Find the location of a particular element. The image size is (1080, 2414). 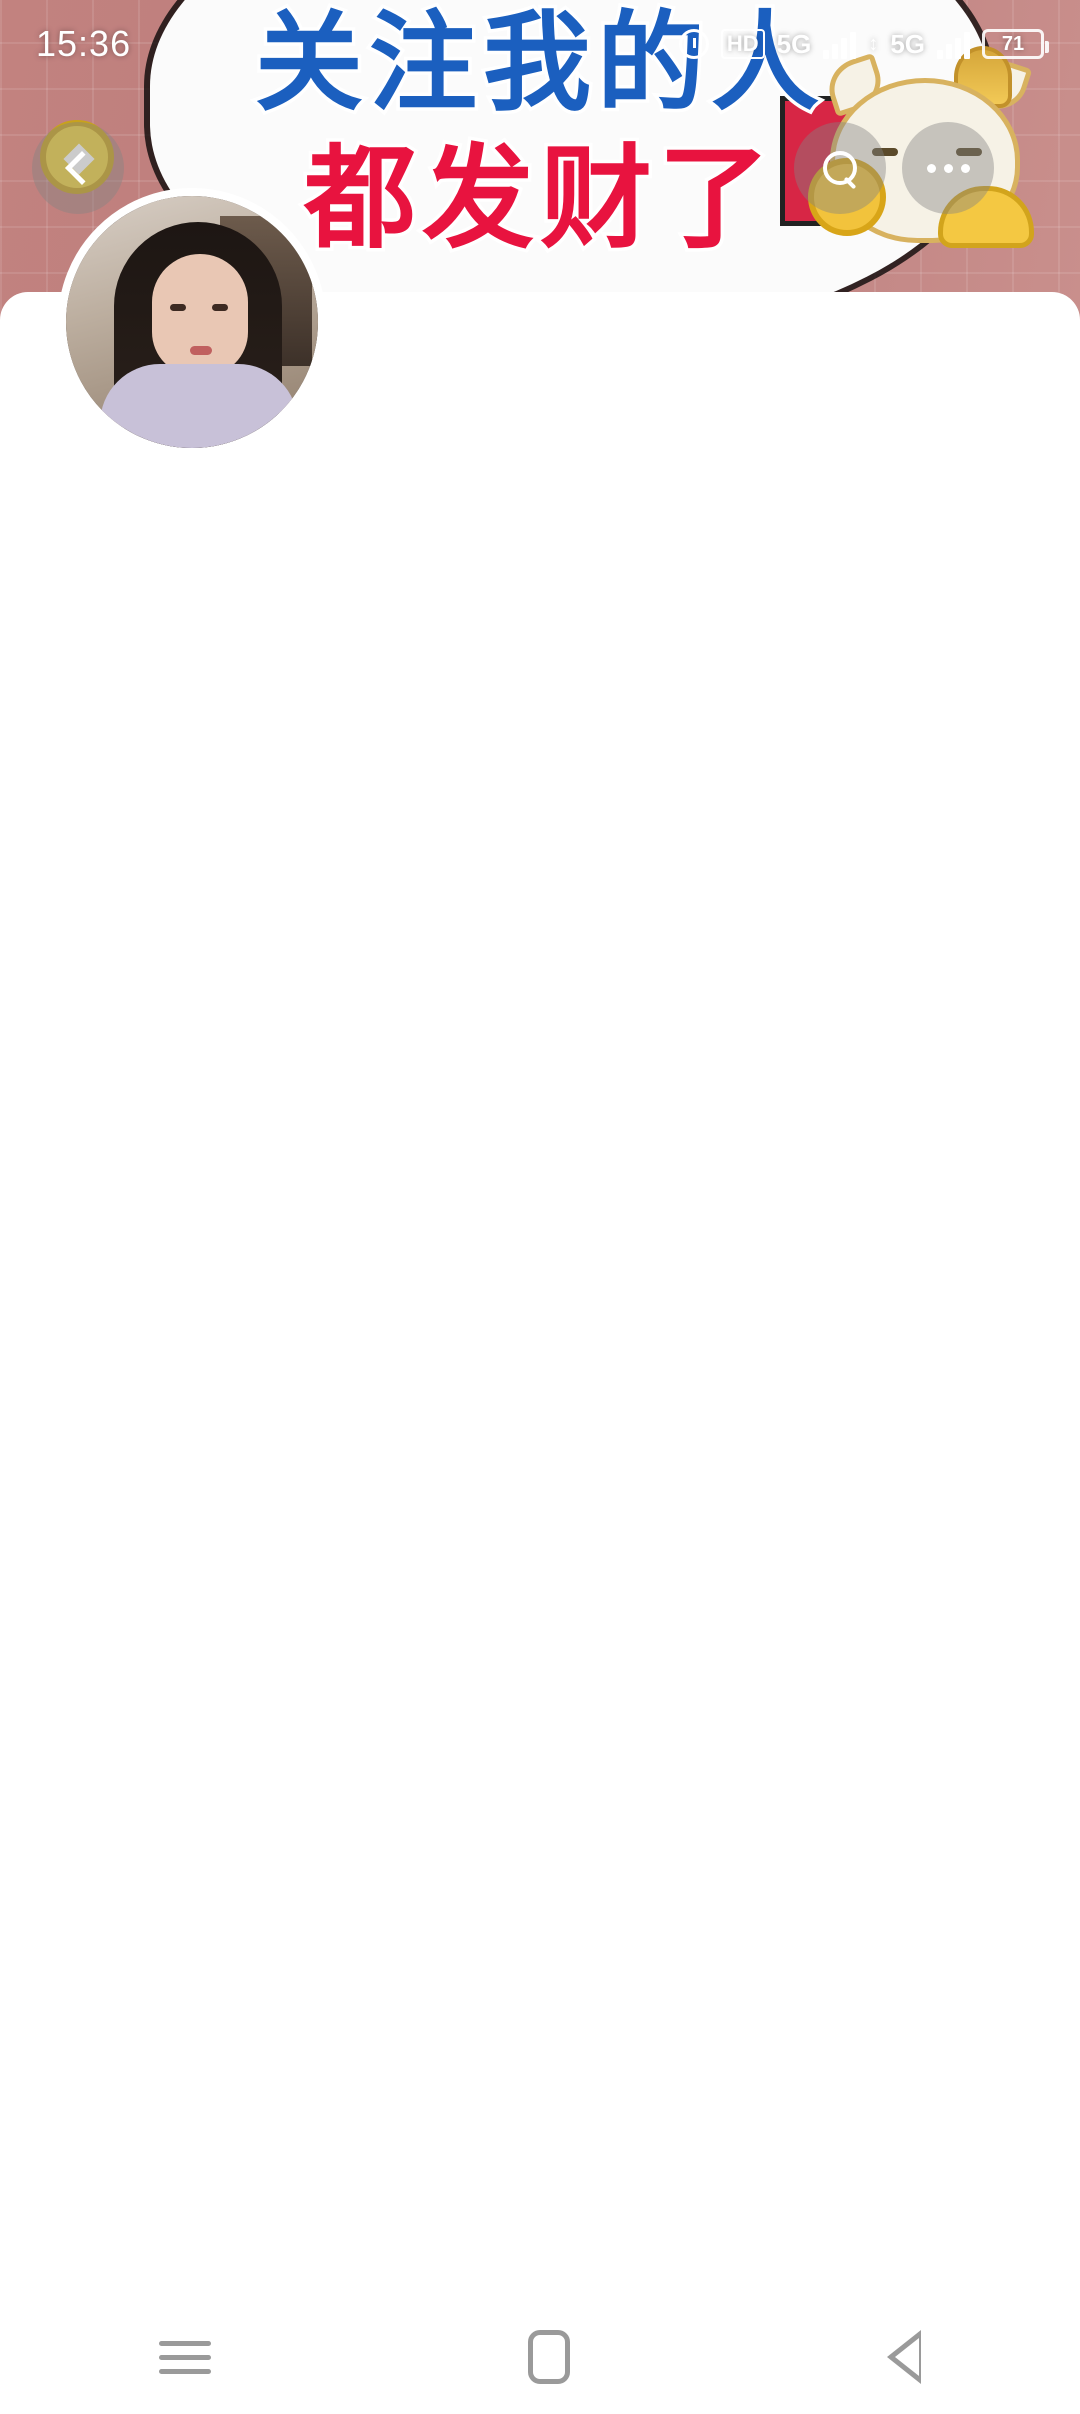

network-label-2: 5G is located at coordinates (907, 43).